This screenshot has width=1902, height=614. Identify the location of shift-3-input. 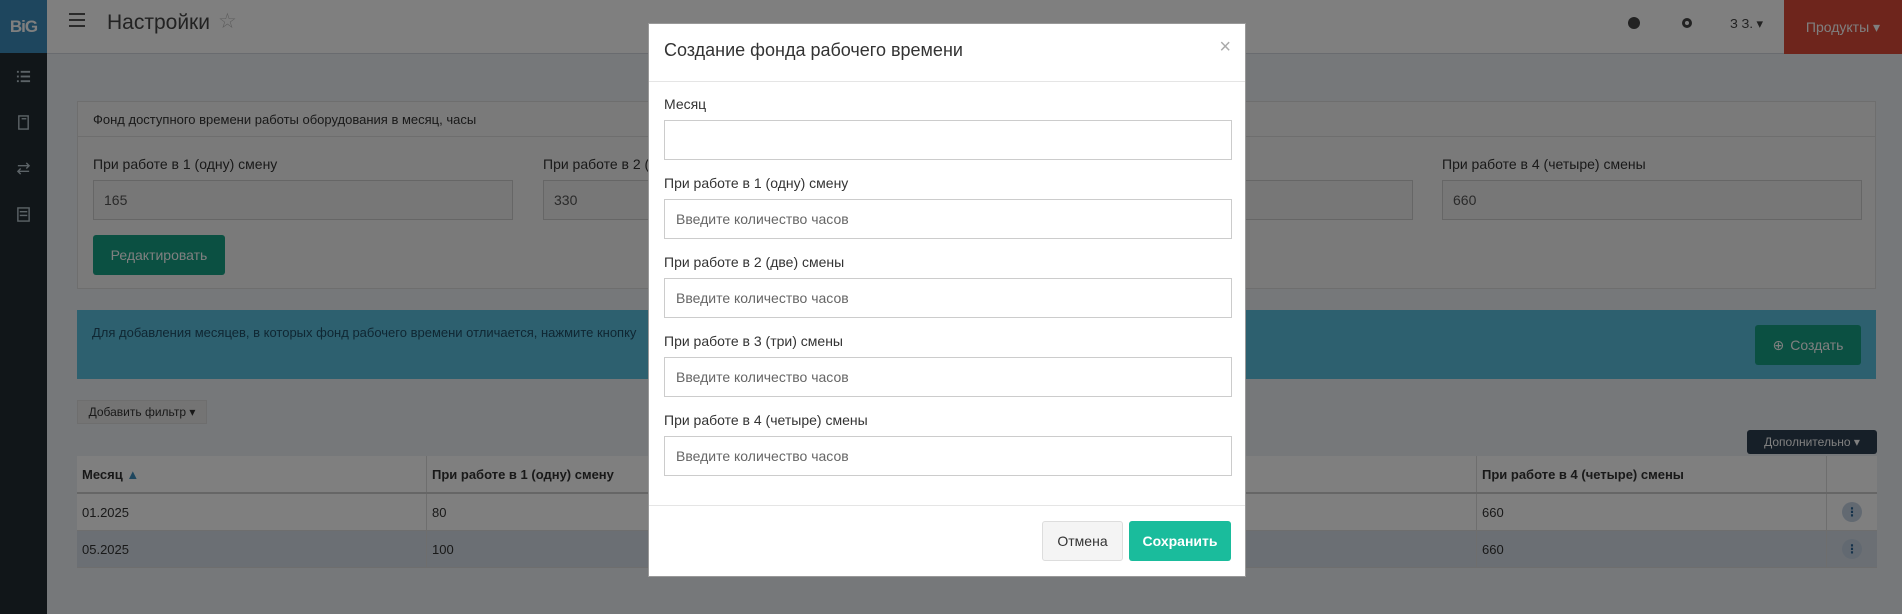
(948, 377).